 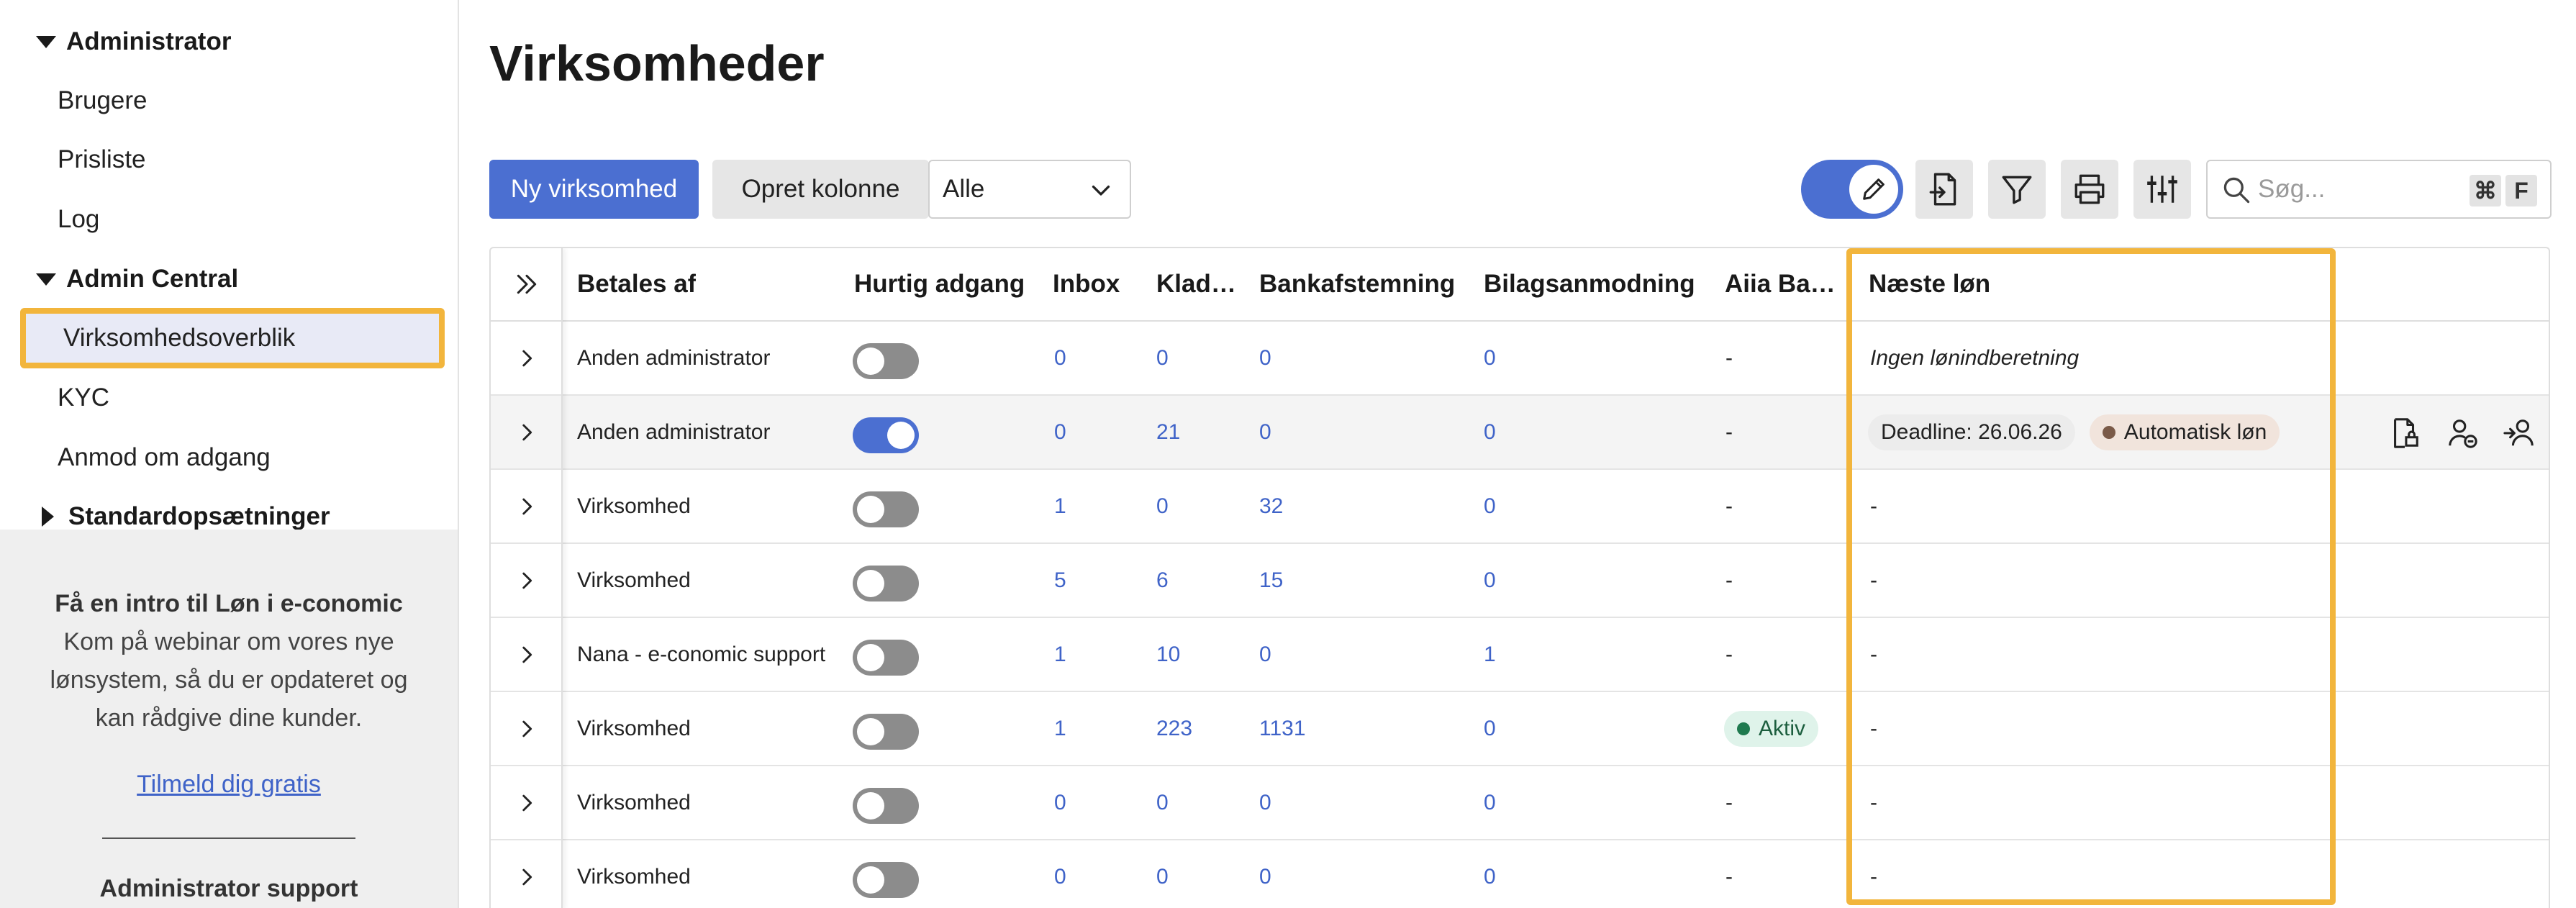 What do you see at coordinates (179, 338) in the screenshot?
I see `sidebar-item-label: Virksomhedsoverblik` at bounding box center [179, 338].